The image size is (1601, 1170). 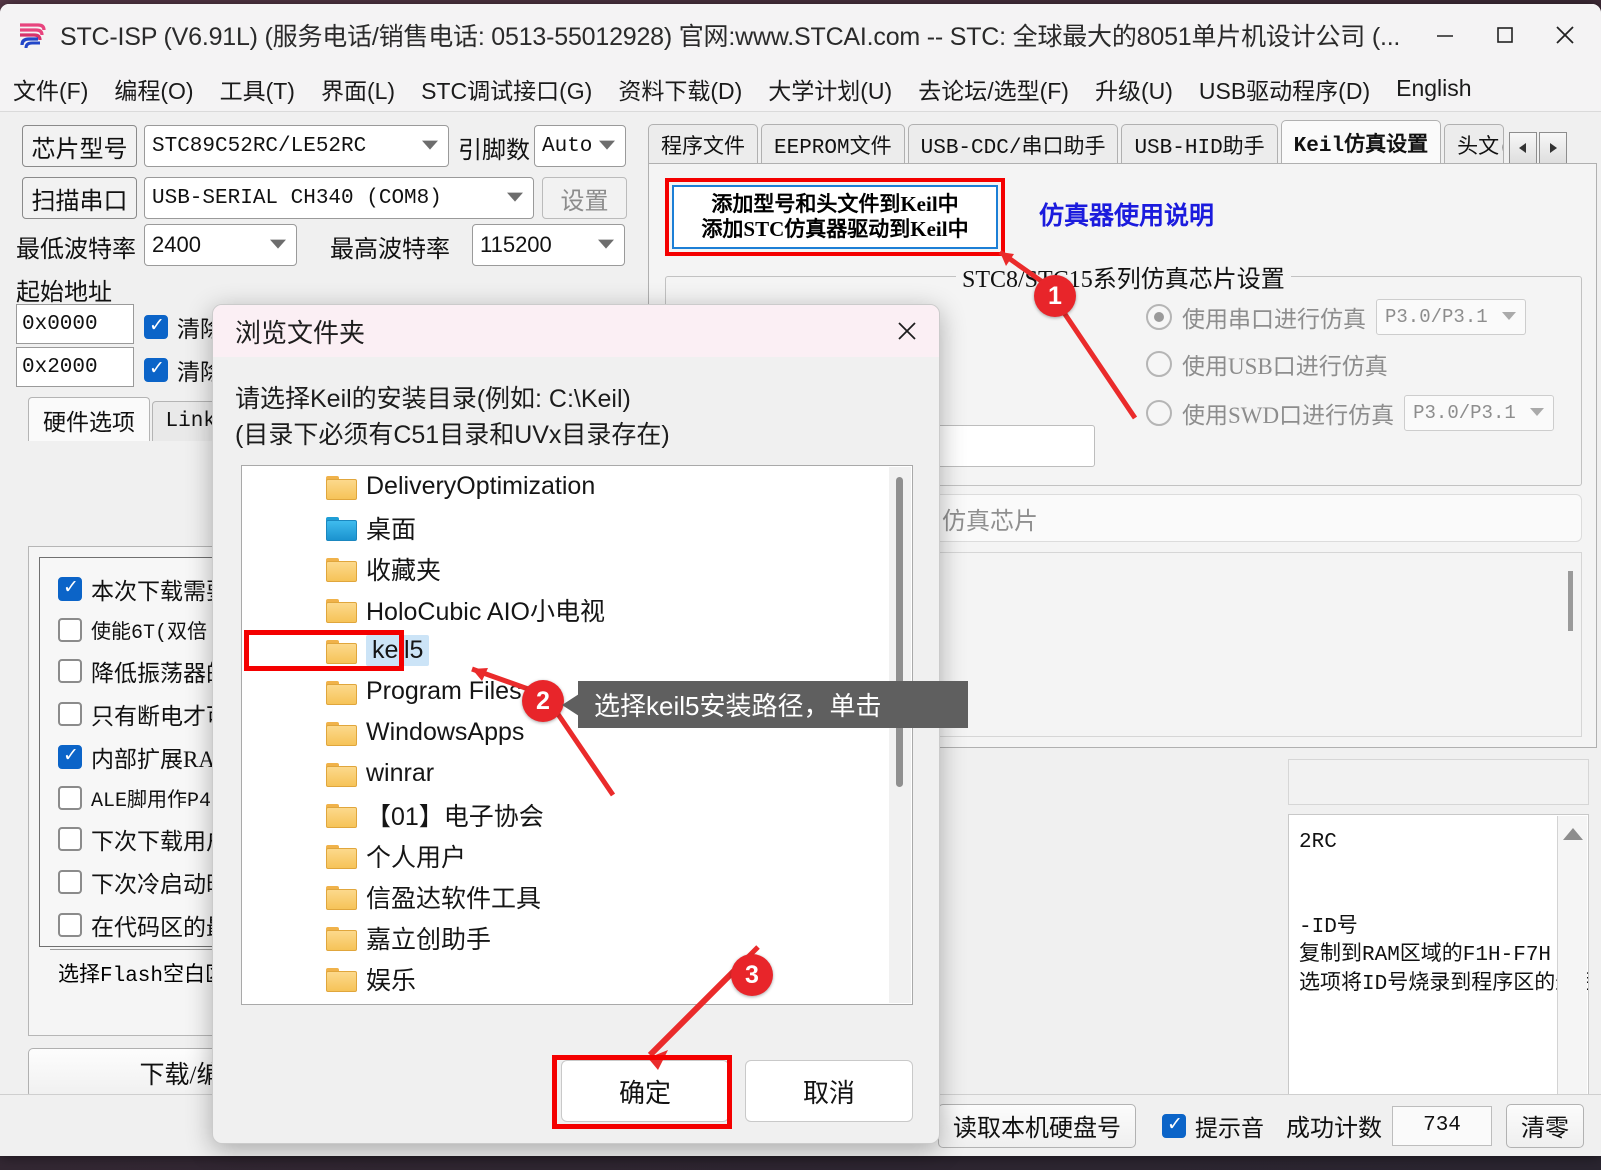 I want to click on serial-pin-combo: P3.0/P3.1, so click(x=1451, y=317).